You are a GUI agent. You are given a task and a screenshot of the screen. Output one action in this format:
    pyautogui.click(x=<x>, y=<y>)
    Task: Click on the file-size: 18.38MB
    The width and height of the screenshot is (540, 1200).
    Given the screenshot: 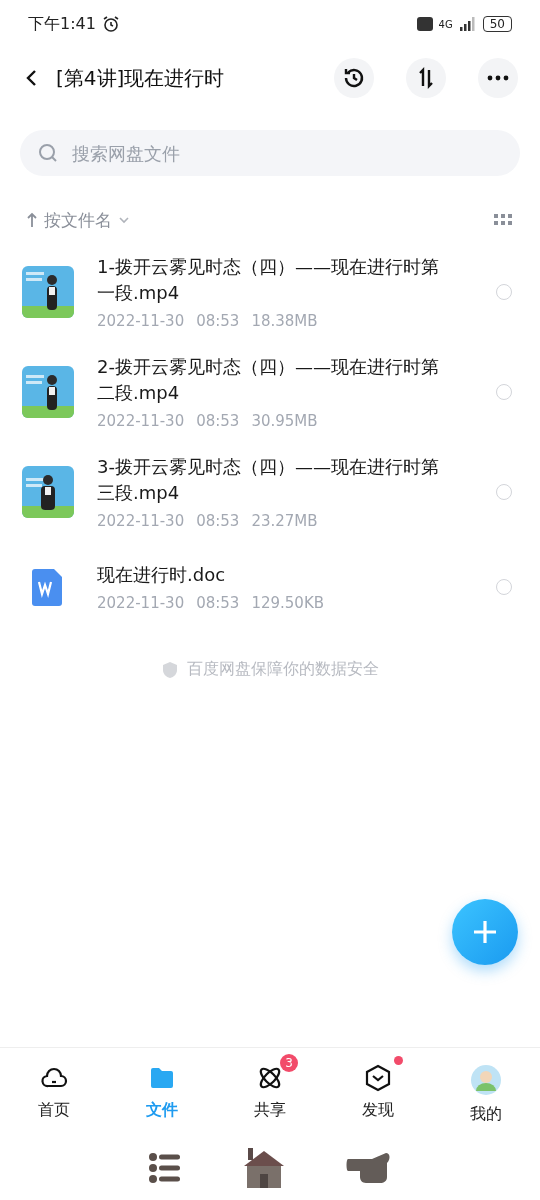 What is the action you would take?
    pyautogui.click(x=284, y=321)
    